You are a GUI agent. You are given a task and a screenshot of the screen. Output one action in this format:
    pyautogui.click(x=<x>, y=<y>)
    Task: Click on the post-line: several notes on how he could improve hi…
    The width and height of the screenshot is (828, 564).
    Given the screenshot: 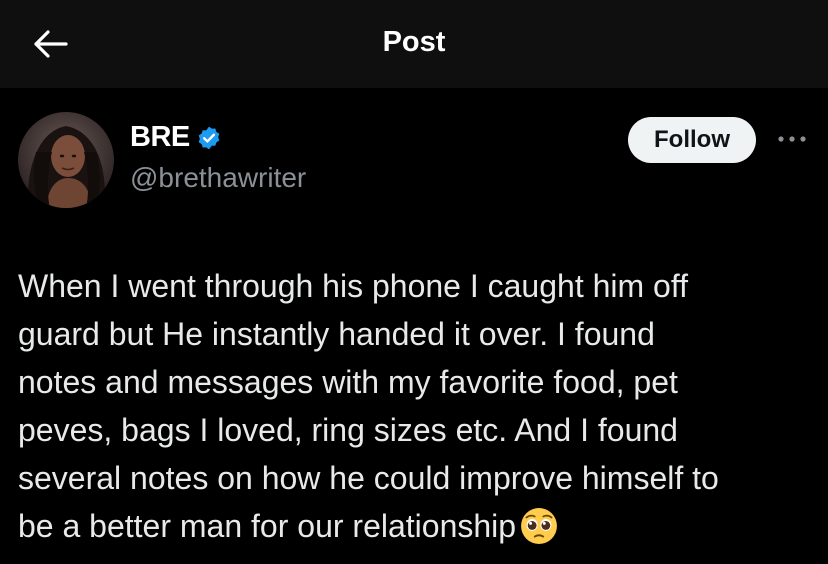 What is the action you would take?
    pyautogui.click(x=368, y=478)
    